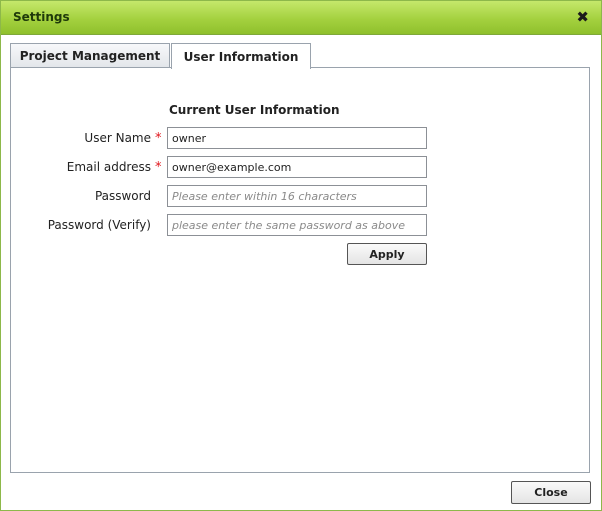  I want to click on user-name-input, so click(297, 138).